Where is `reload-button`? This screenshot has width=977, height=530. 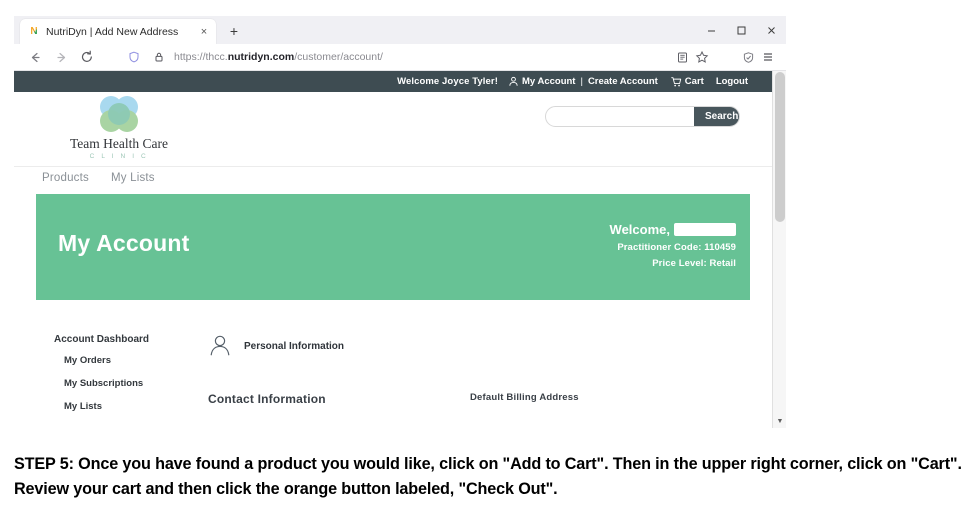
reload-button is located at coordinates (87, 57).